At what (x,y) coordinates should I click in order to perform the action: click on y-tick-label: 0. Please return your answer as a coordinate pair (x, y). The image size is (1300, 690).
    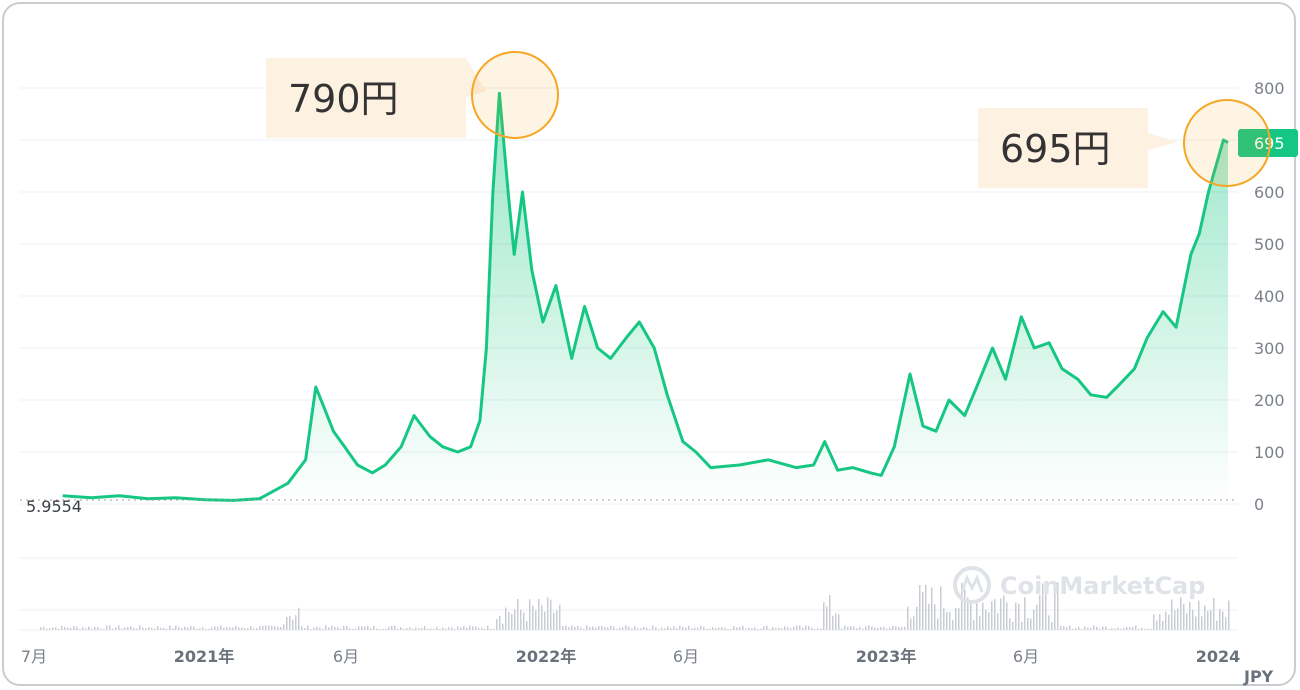
    Looking at the image, I should click on (1259, 504).